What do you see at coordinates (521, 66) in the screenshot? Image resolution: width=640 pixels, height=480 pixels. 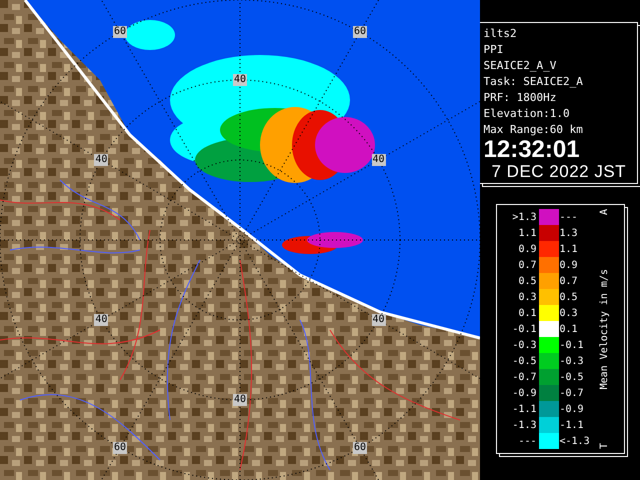 I see `info-line: SEAICE2_A_V` at bounding box center [521, 66].